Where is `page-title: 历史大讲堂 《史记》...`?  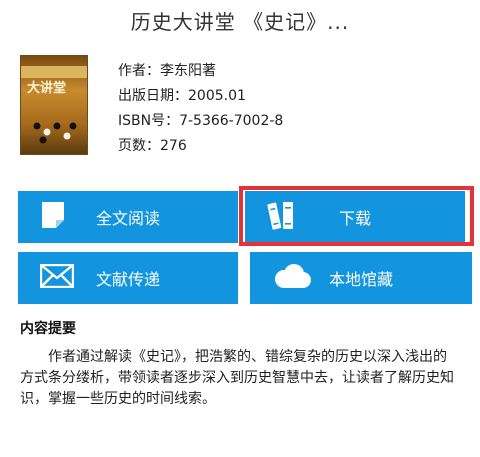 page-title: 历史大讲堂 《史记》... is located at coordinates (240, 21).